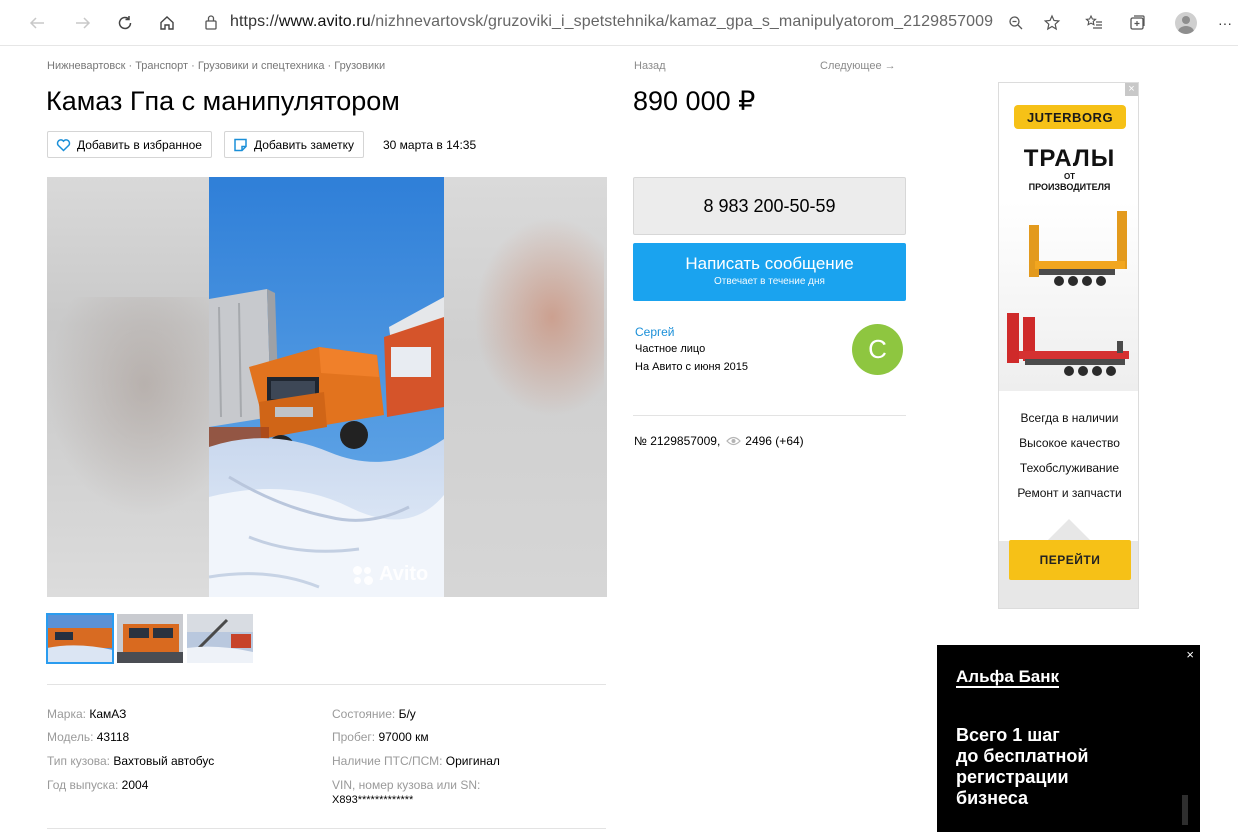  Describe the element at coordinates (1016, 23) in the screenshot. I see `zoom-icon` at that location.